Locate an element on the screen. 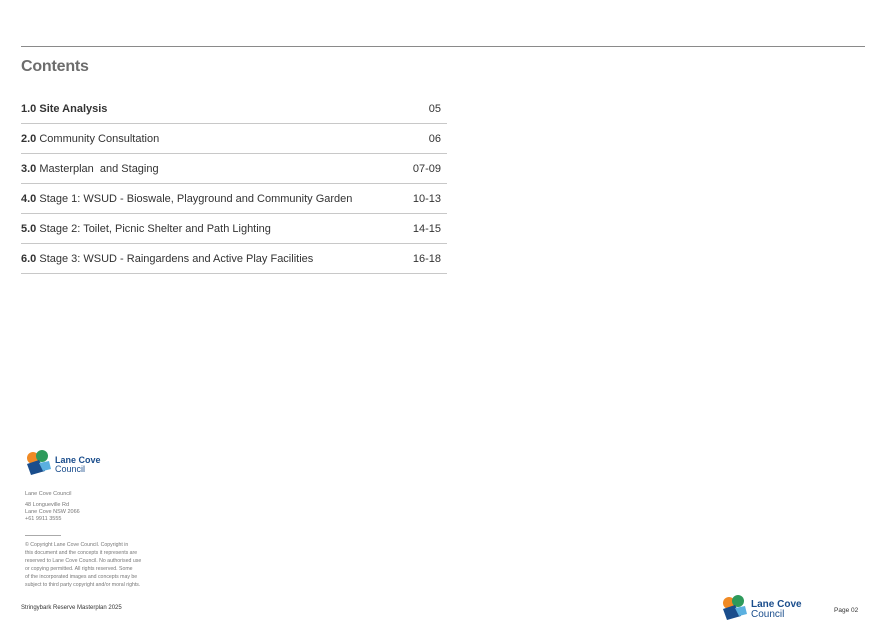  header-rule is located at coordinates (443, 46).